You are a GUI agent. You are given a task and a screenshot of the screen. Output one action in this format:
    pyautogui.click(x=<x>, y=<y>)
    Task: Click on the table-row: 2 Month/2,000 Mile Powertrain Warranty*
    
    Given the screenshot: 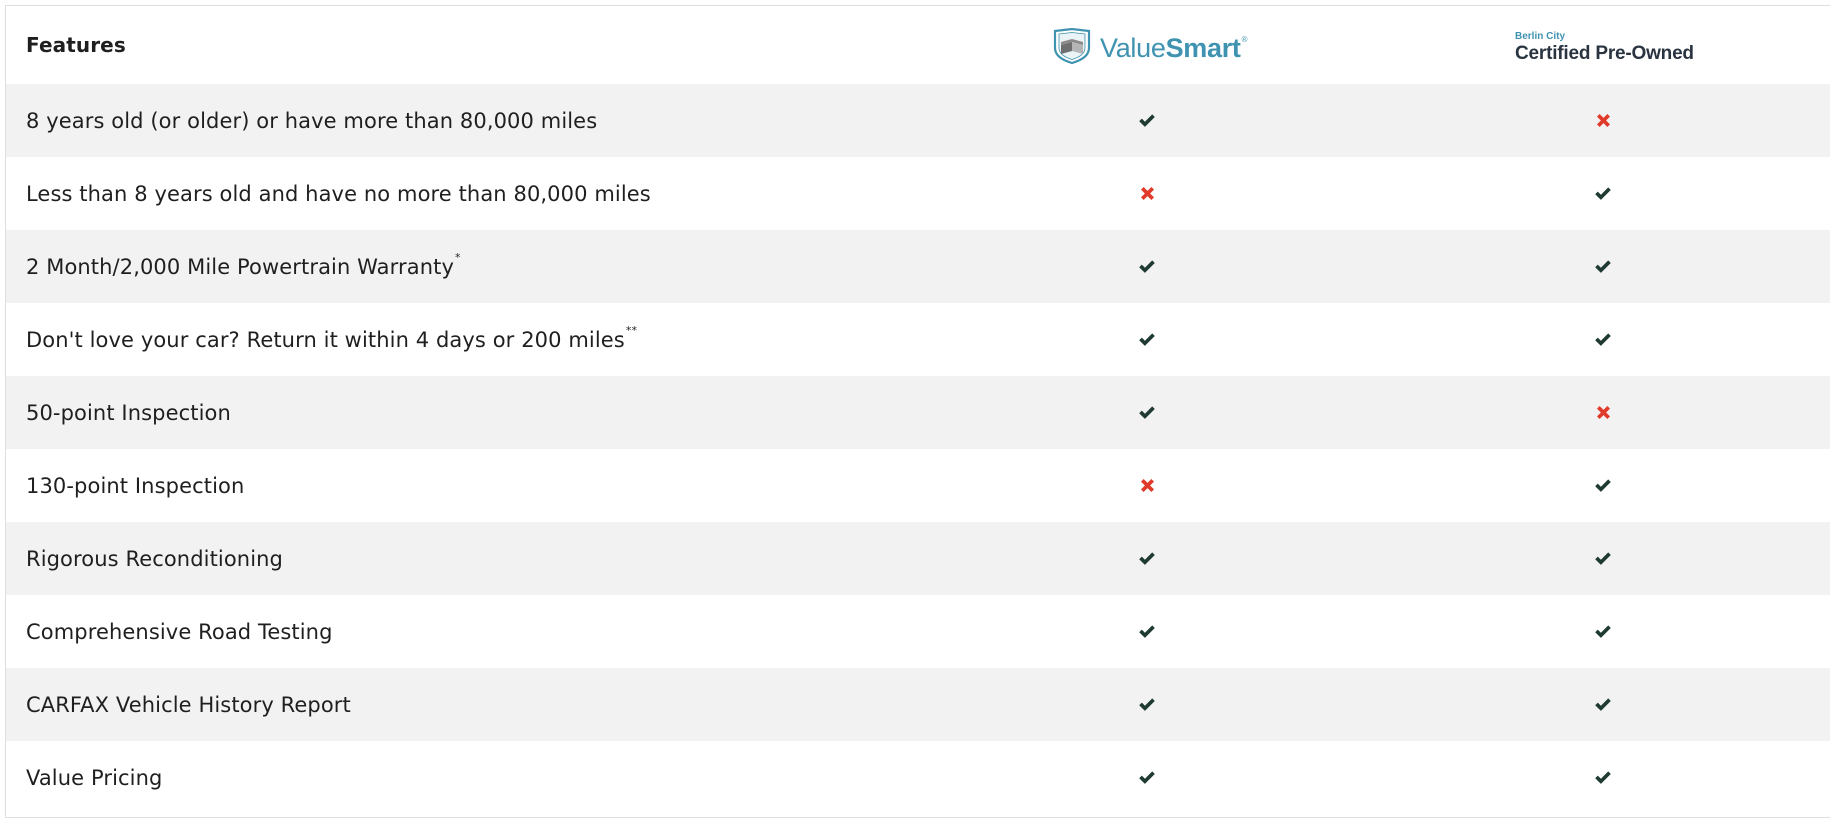 What is the action you would take?
    pyautogui.click(x=918, y=266)
    